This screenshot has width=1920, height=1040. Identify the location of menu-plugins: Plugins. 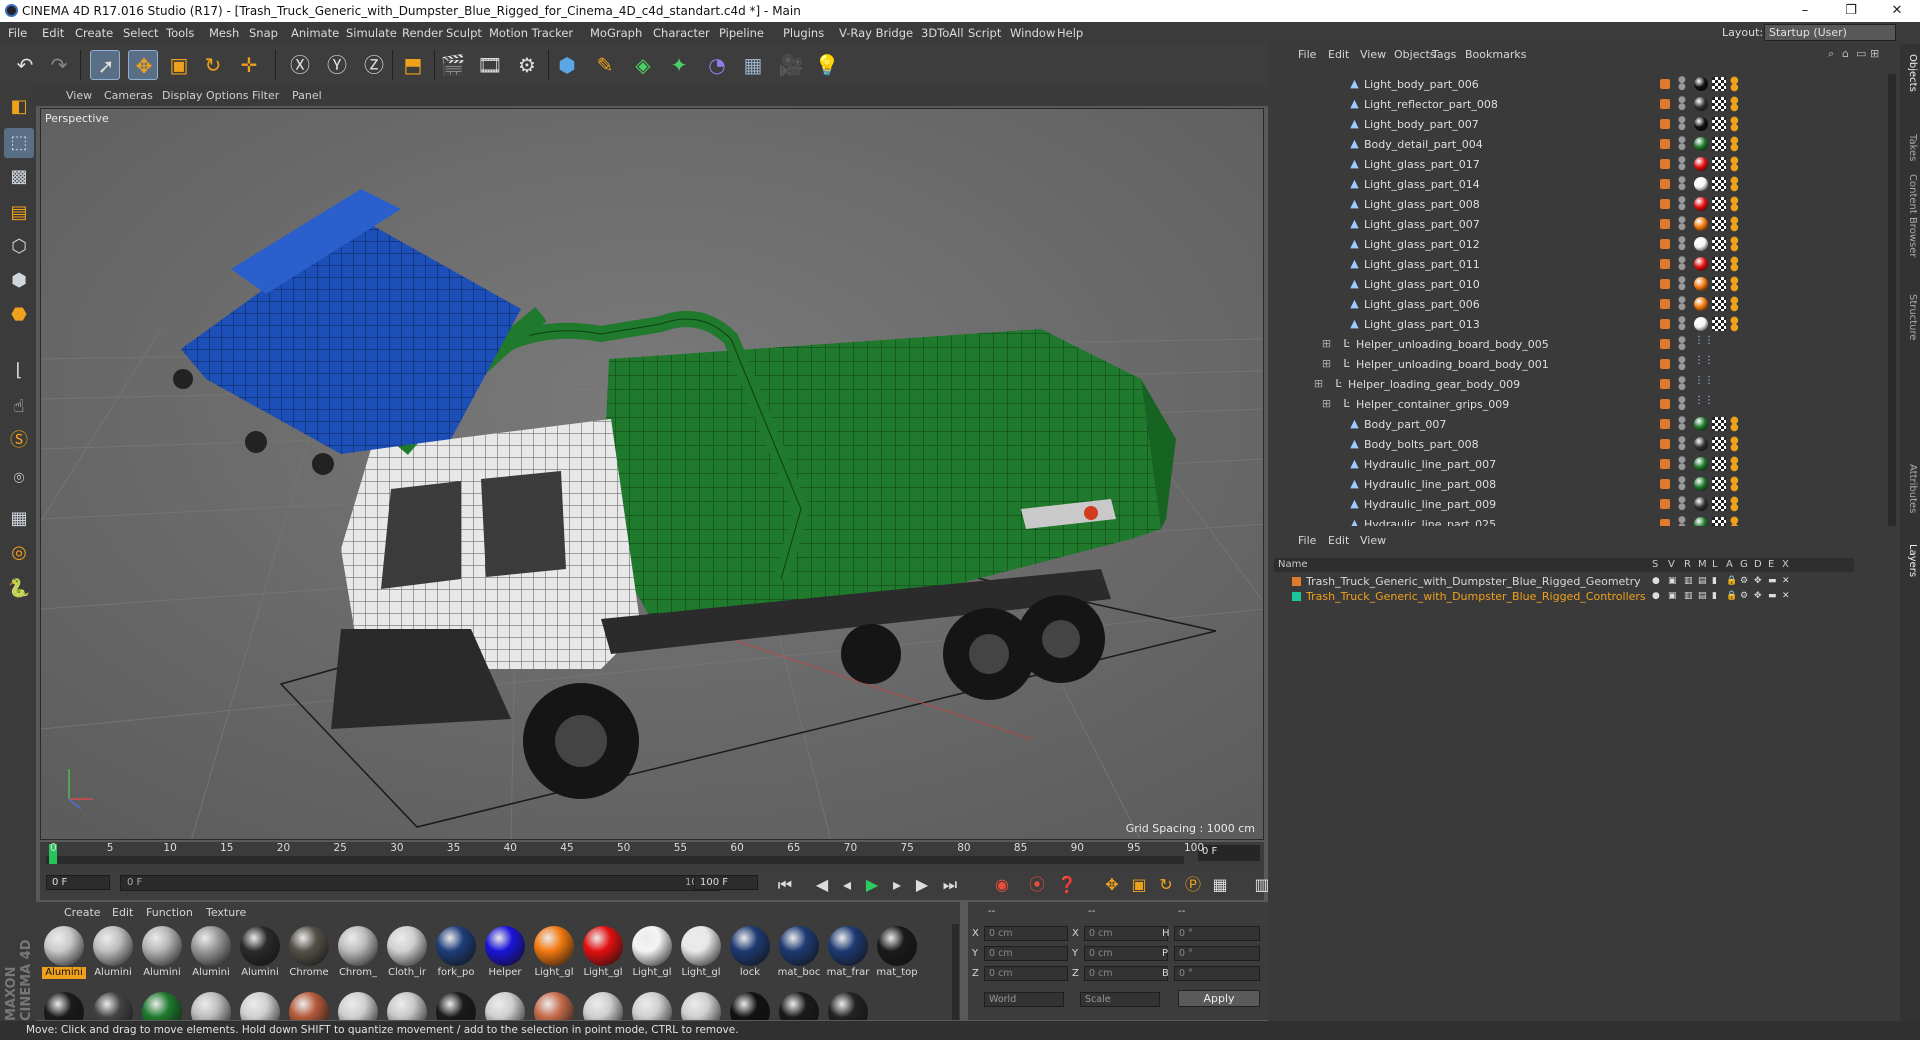
(803, 33).